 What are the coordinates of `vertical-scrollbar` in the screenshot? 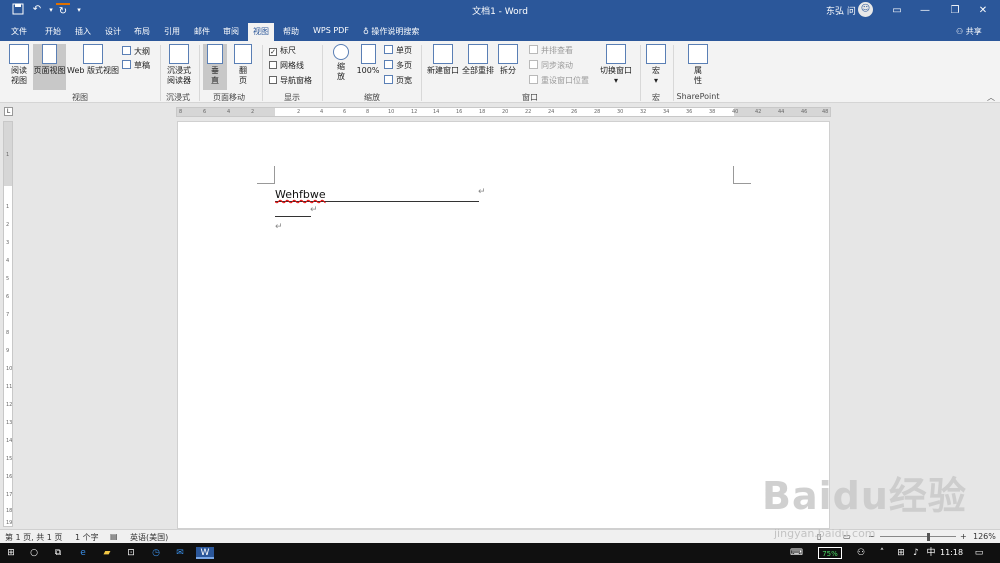 It's located at (994, 316).